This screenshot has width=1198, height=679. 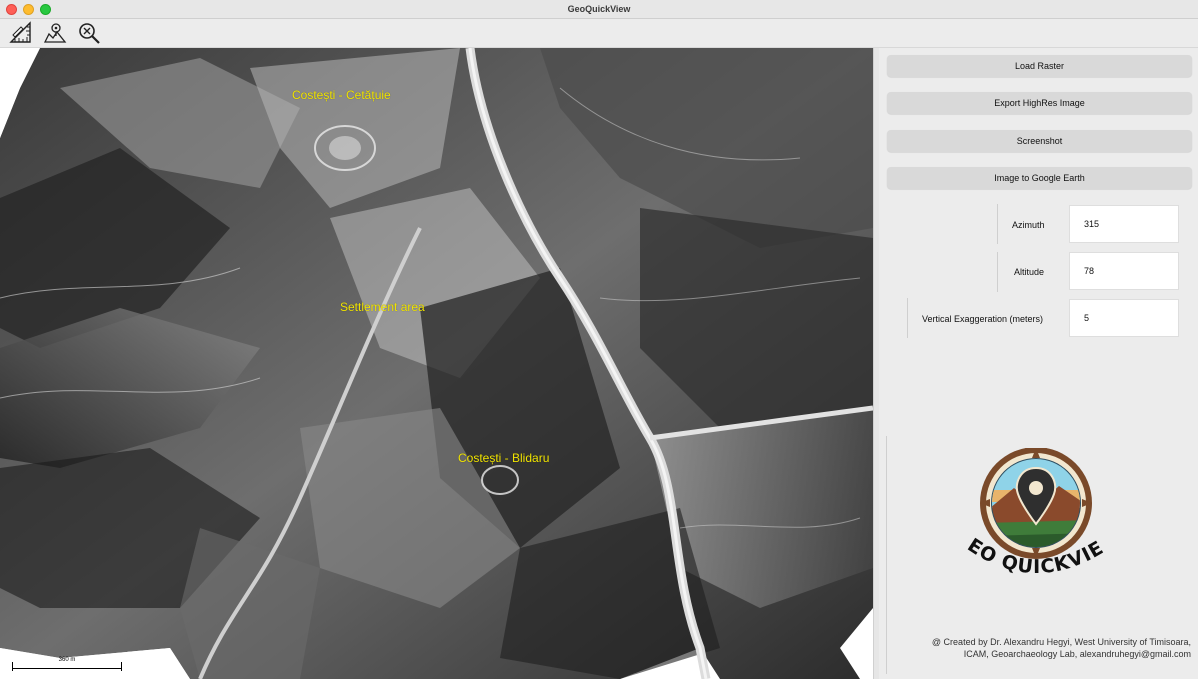 I want to click on export-highres-button: Export HighRes Image, so click(x=1039, y=103).